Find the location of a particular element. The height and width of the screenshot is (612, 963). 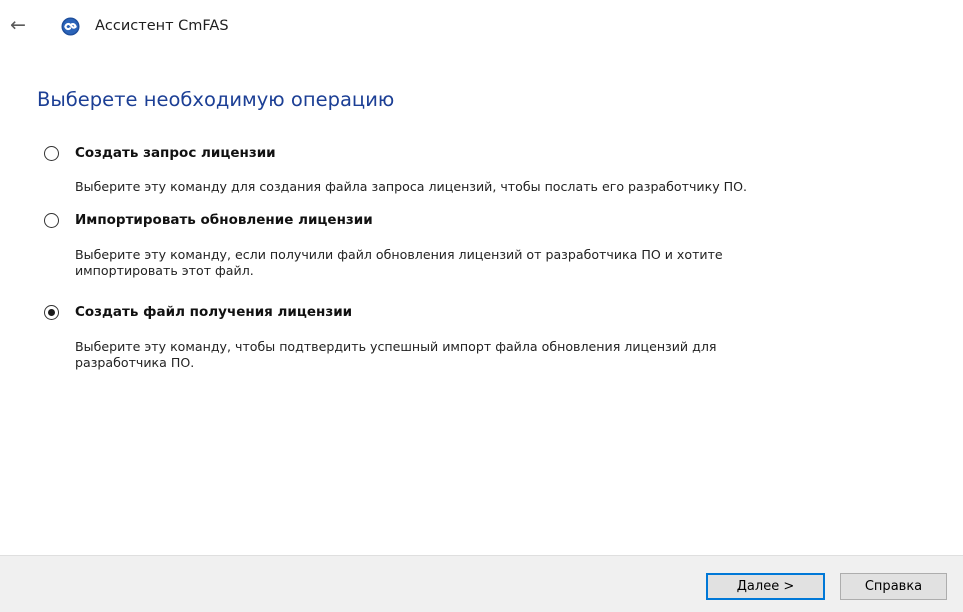

radio-selected-dot is located at coordinates (51, 312).